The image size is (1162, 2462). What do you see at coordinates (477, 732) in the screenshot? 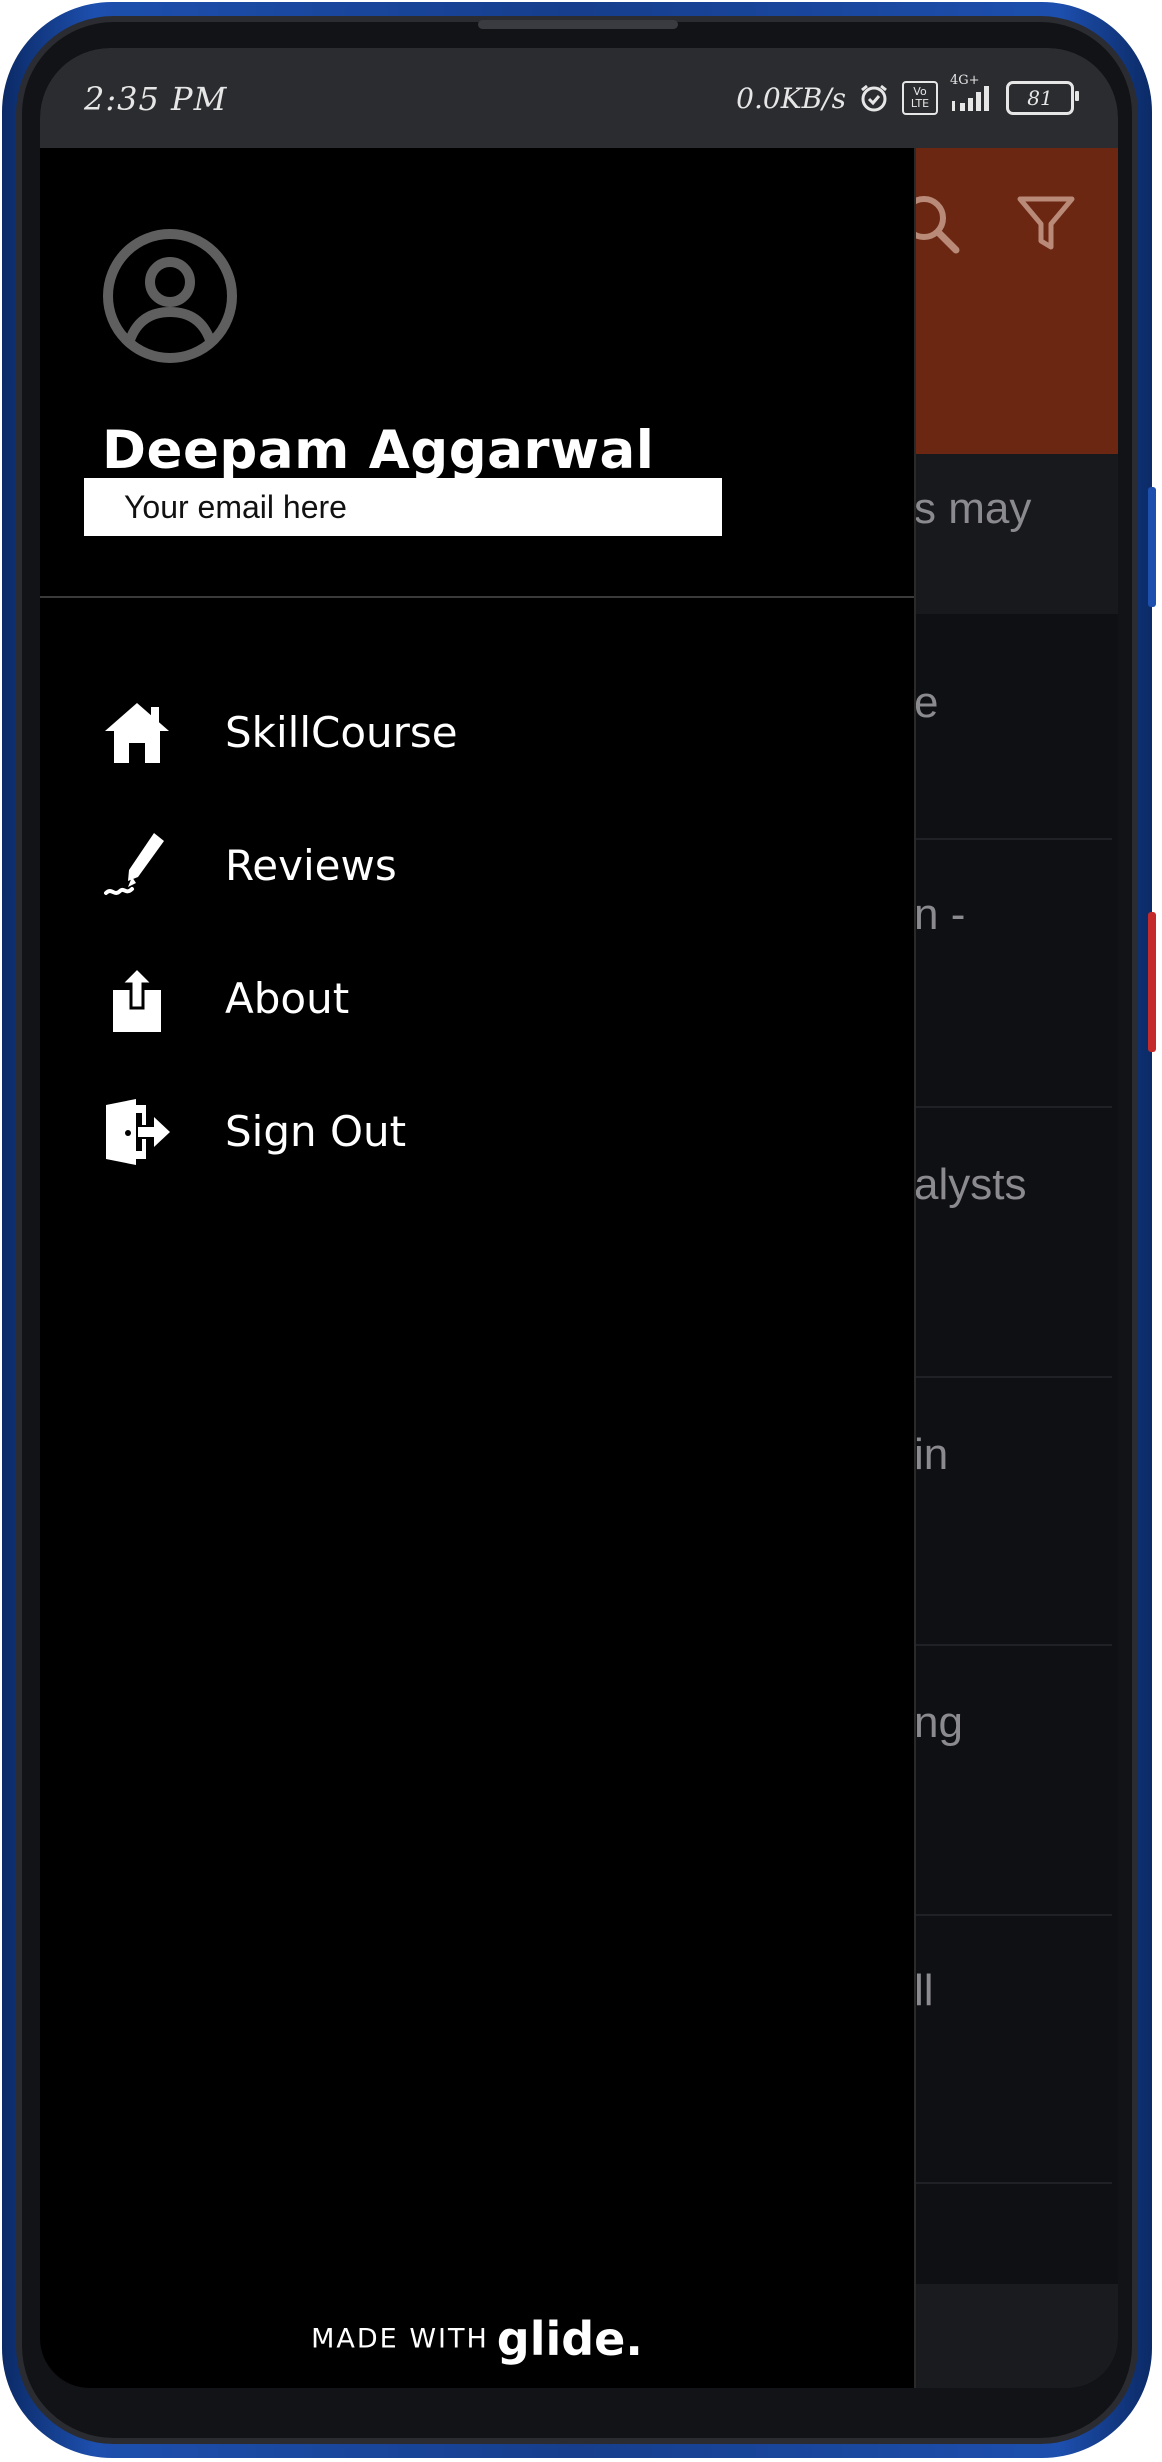
I see `menu-item-skillcourse: SkillCourse` at bounding box center [477, 732].